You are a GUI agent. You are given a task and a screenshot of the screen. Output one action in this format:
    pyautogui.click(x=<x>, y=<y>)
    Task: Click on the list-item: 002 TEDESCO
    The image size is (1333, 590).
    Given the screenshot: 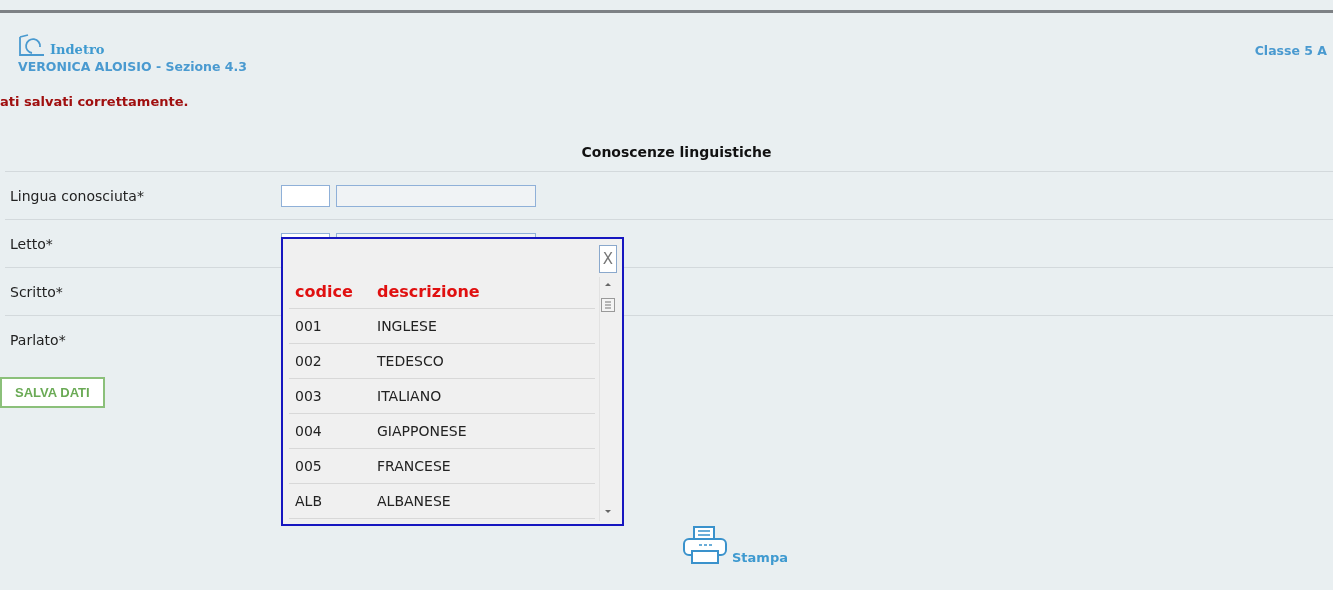 What is the action you would take?
    pyautogui.click(x=442, y=361)
    